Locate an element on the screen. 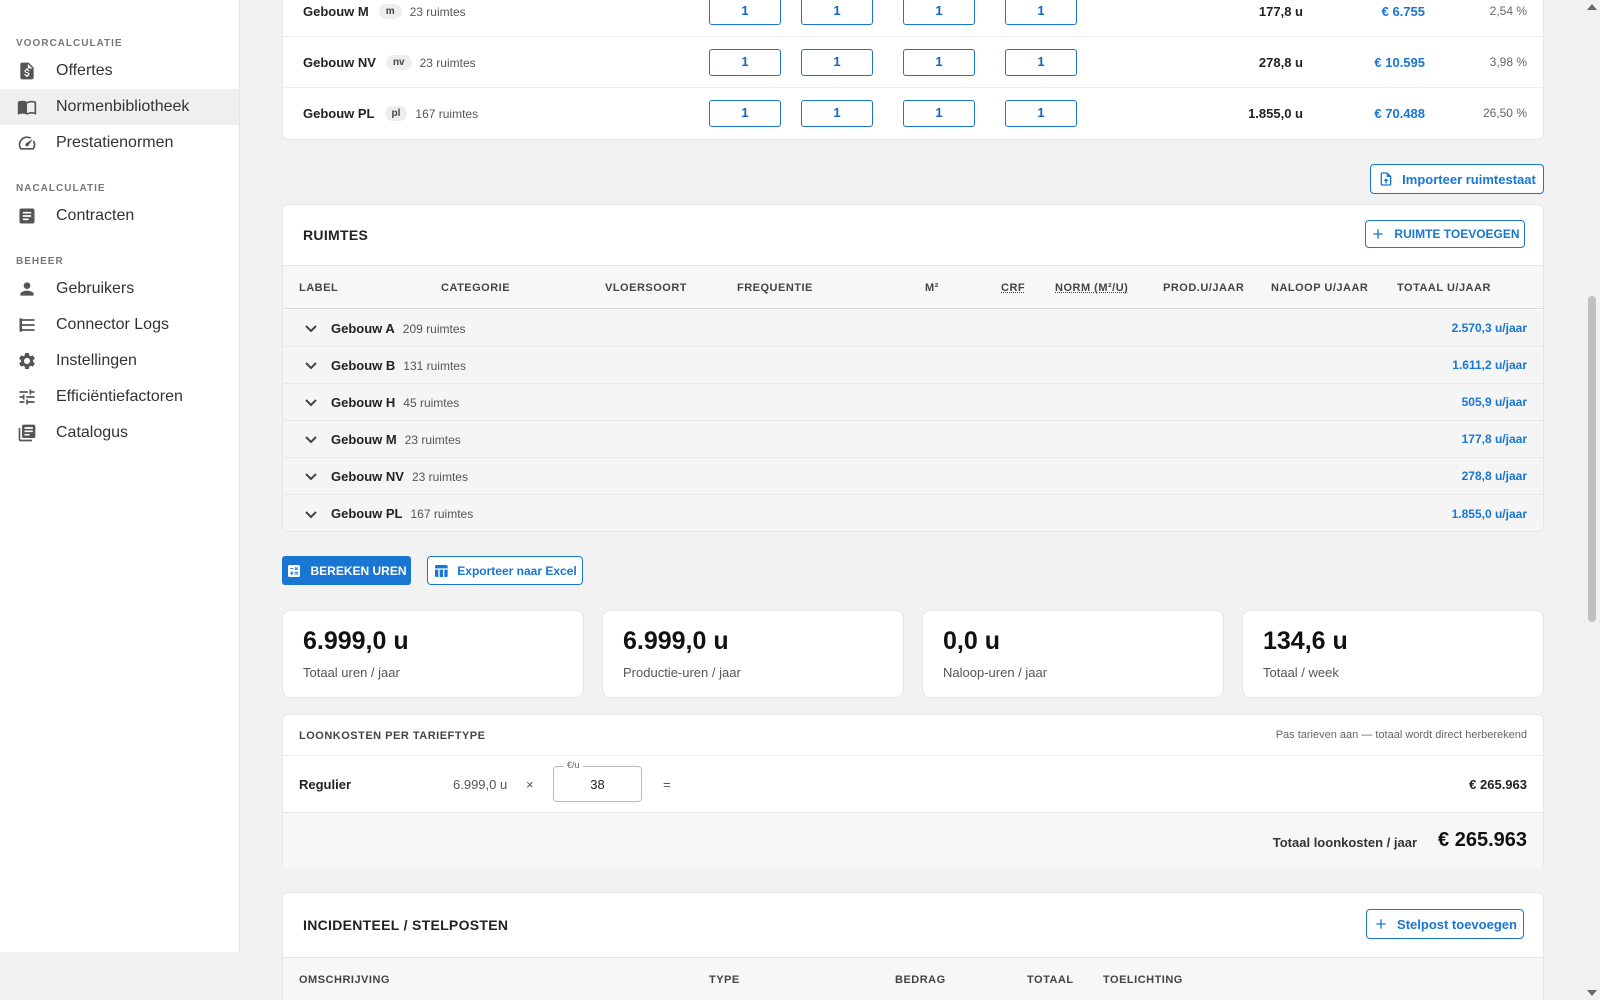  group-name: Gebouw H 45 ruimtes is located at coordinates (395, 402).